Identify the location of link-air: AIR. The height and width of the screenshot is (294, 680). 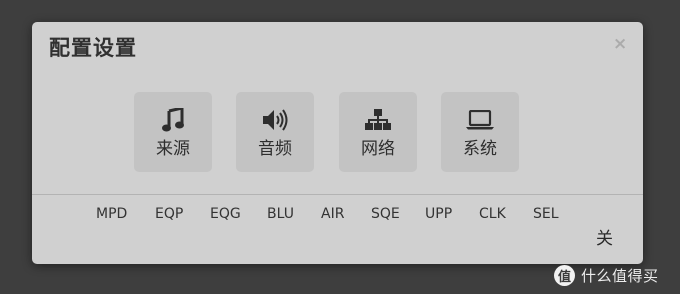
(332, 214).